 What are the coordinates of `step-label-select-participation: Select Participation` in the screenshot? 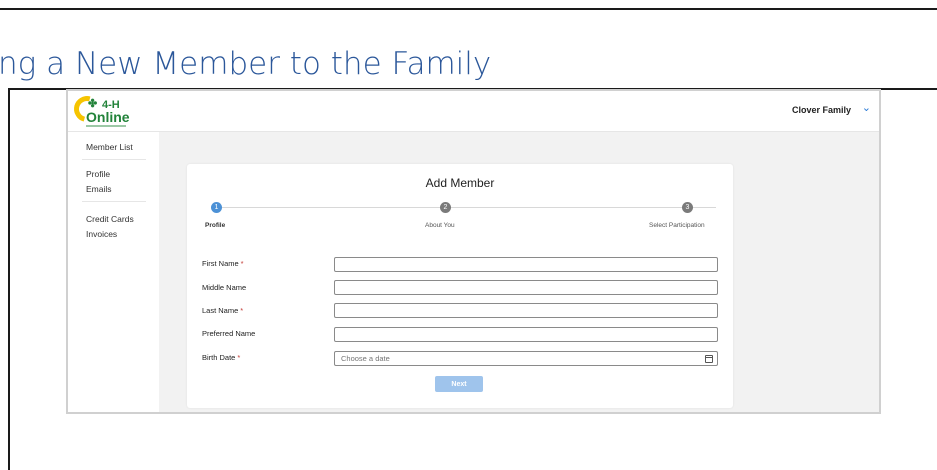 It's located at (677, 225).